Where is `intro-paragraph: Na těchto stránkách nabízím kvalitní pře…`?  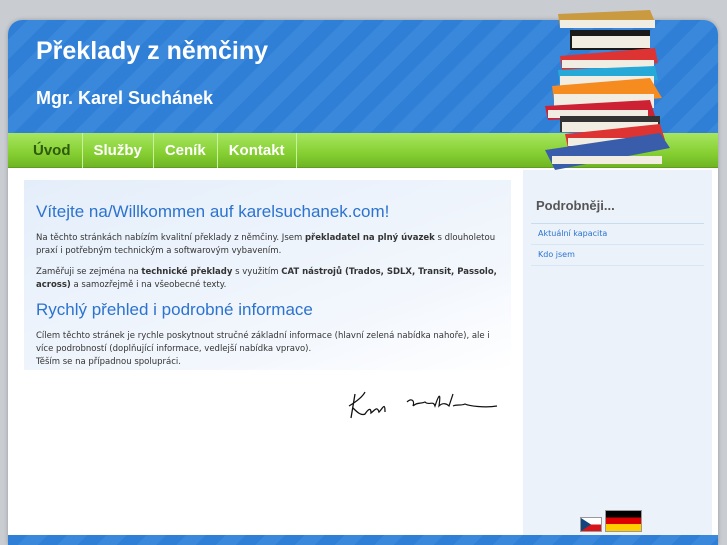 intro-paragraph: Na těchto stránkách nabízím kvalitní pře… is located at coordinates (267, 245).